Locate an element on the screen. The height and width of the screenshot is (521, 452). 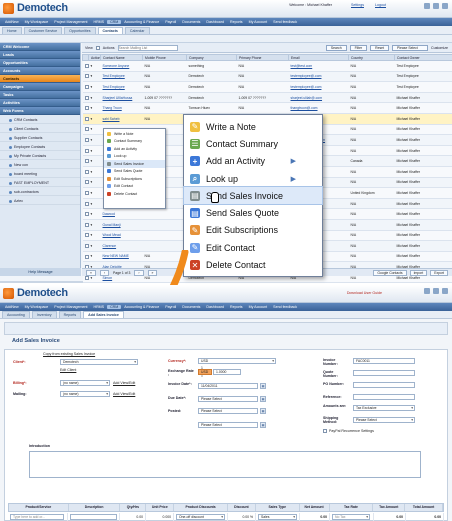
cell-email: testemployee@.com is located at coordinates (318, 77).